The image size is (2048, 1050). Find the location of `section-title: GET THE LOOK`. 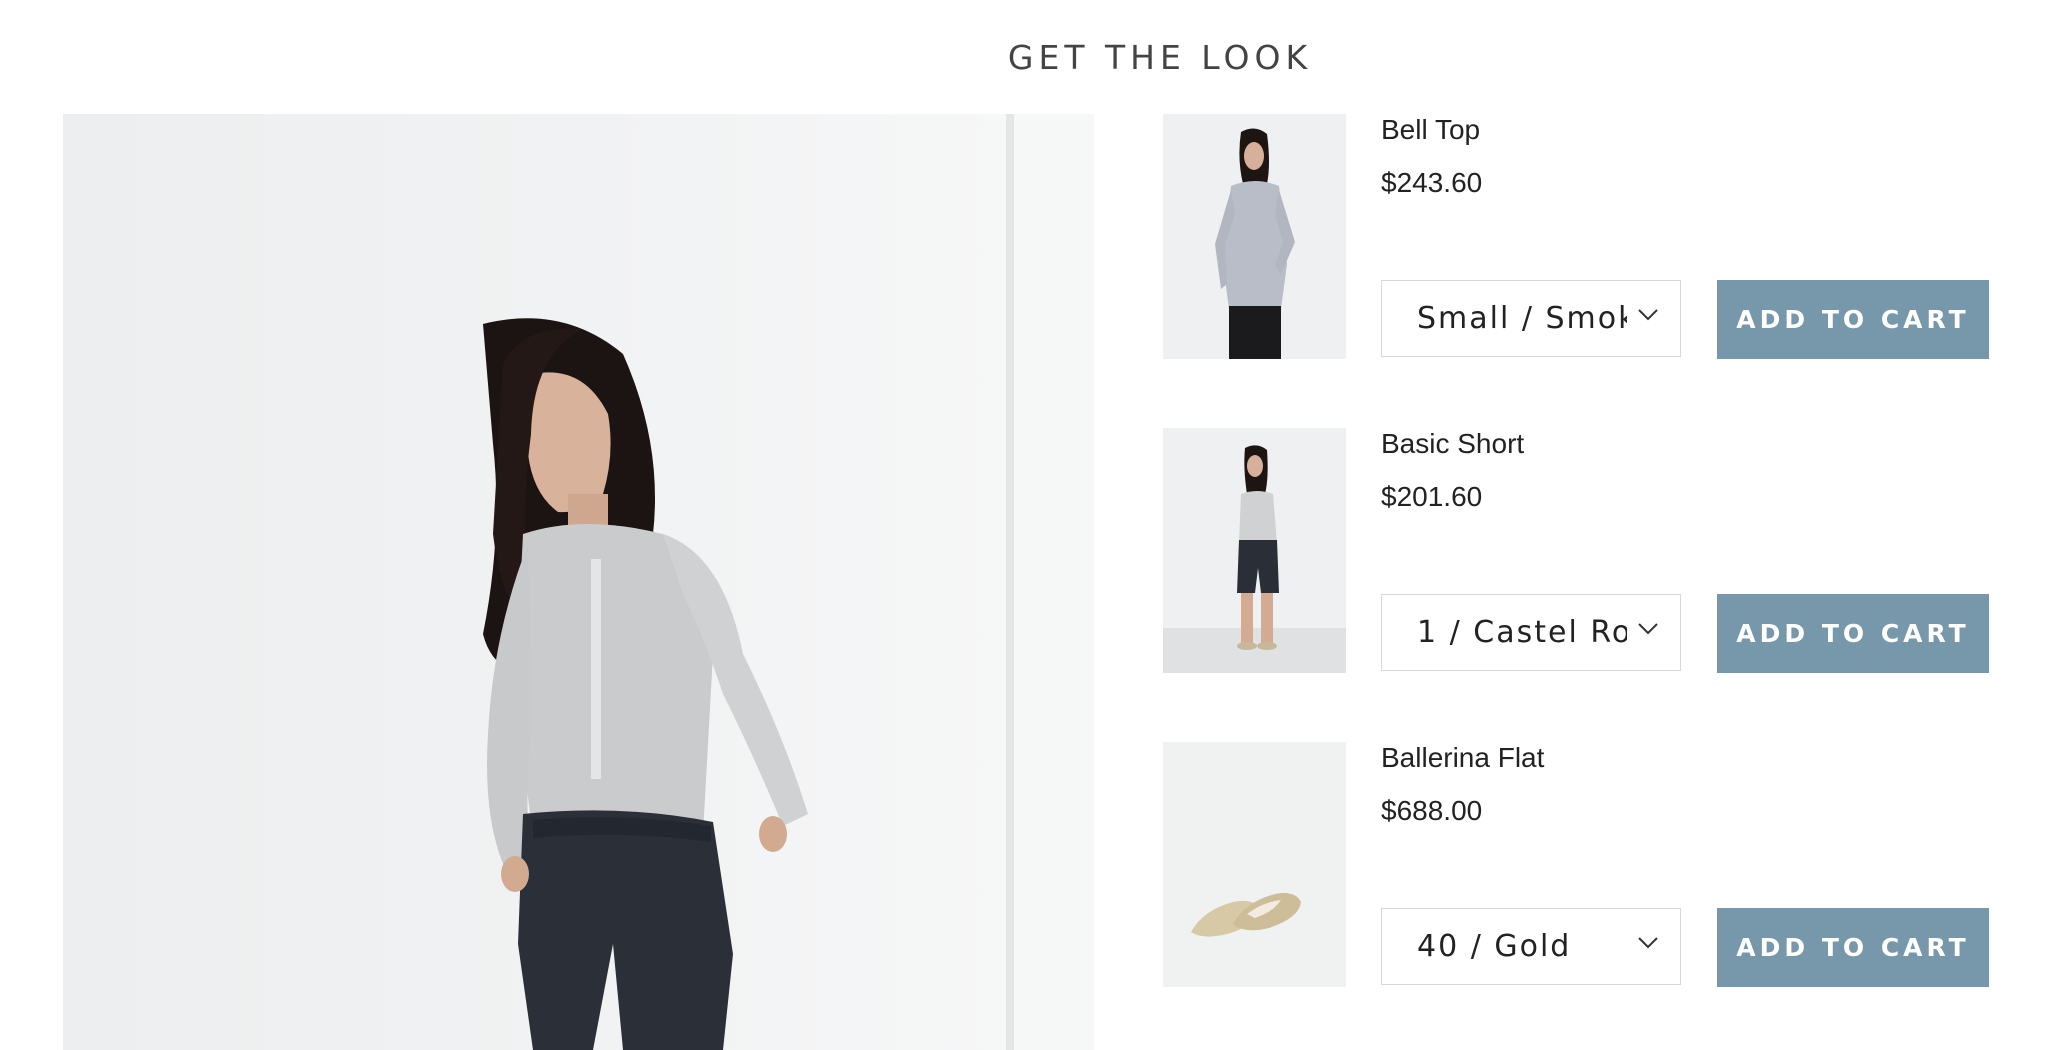

section-title: GET THE LOOK is located at coordinates (1160, 57).